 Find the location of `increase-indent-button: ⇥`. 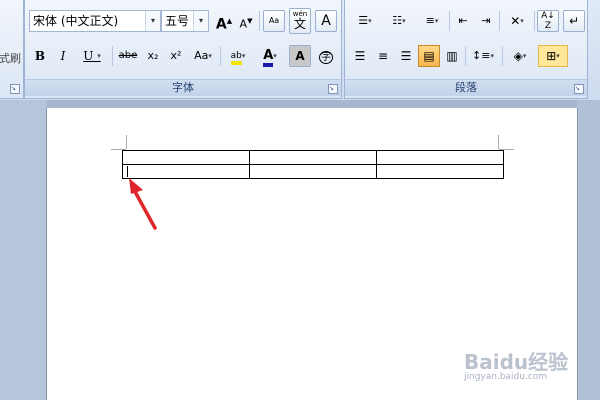

increase-indent-button: ⇥ is located at coordinates (486, 21).